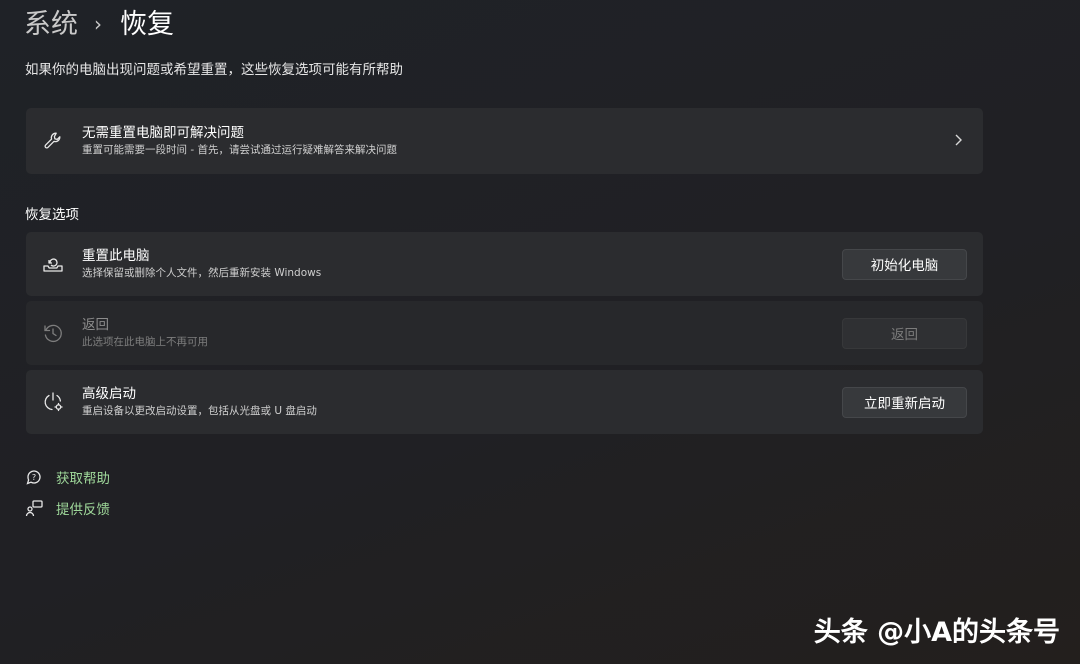 The height and width of the screenshot is (664, 1080). What do you see at coordinates (214, 70) in the screenshot?
I see `page-subtitle: 如果你的电脑出现问题或希望重置，这些恢复选项可能有所帮助` at bounding box center [214, 70].